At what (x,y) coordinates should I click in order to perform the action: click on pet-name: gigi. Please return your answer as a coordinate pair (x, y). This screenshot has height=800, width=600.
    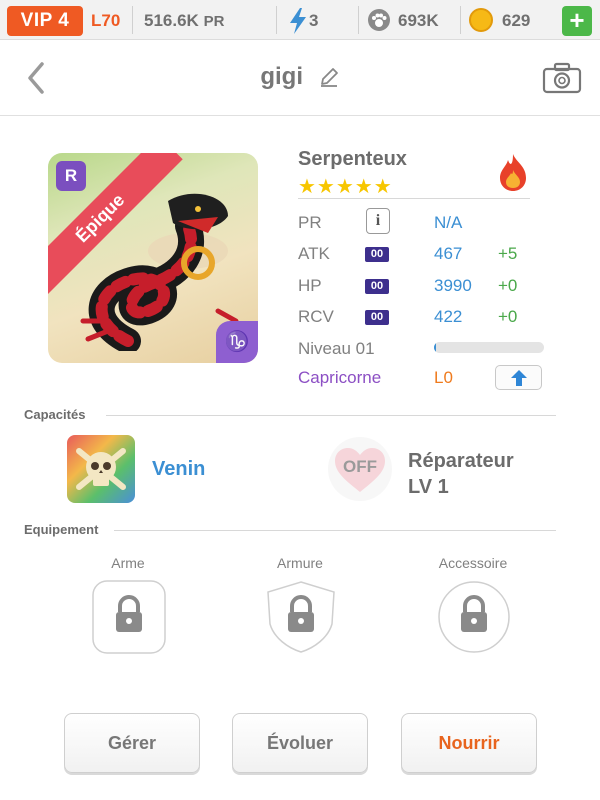
    Looking at the image, I should click on (281, 76).